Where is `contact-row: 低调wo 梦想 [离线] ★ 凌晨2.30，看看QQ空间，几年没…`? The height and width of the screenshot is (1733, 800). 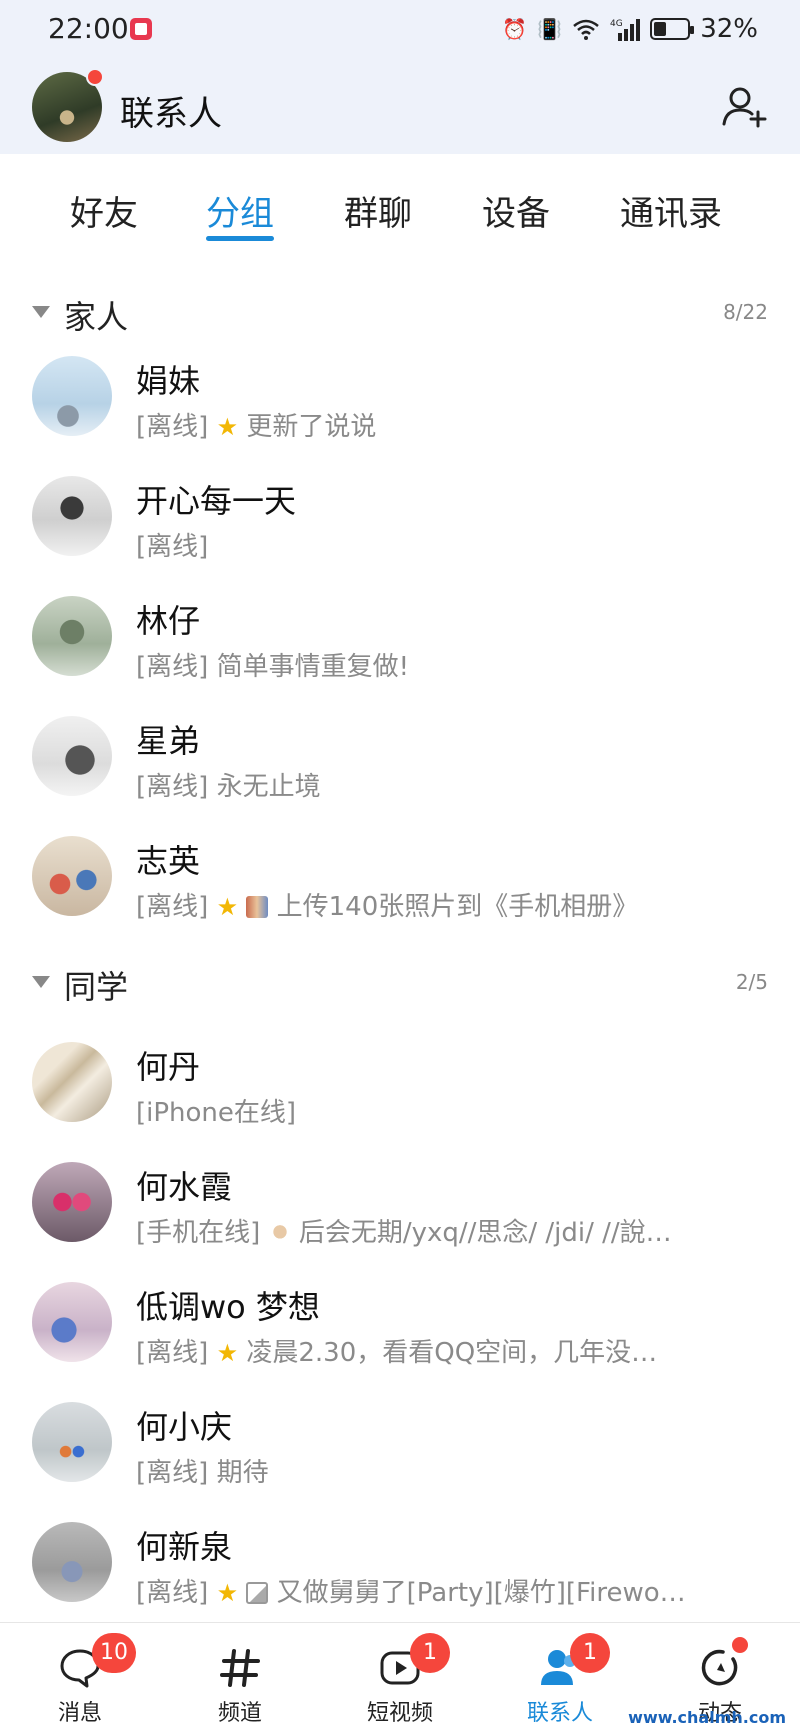
contact-row: 低调wo 梦想 [离线] ★ 凌晨2.30，看看QQ空间，几年没… is located at coordinates (400, 1322).